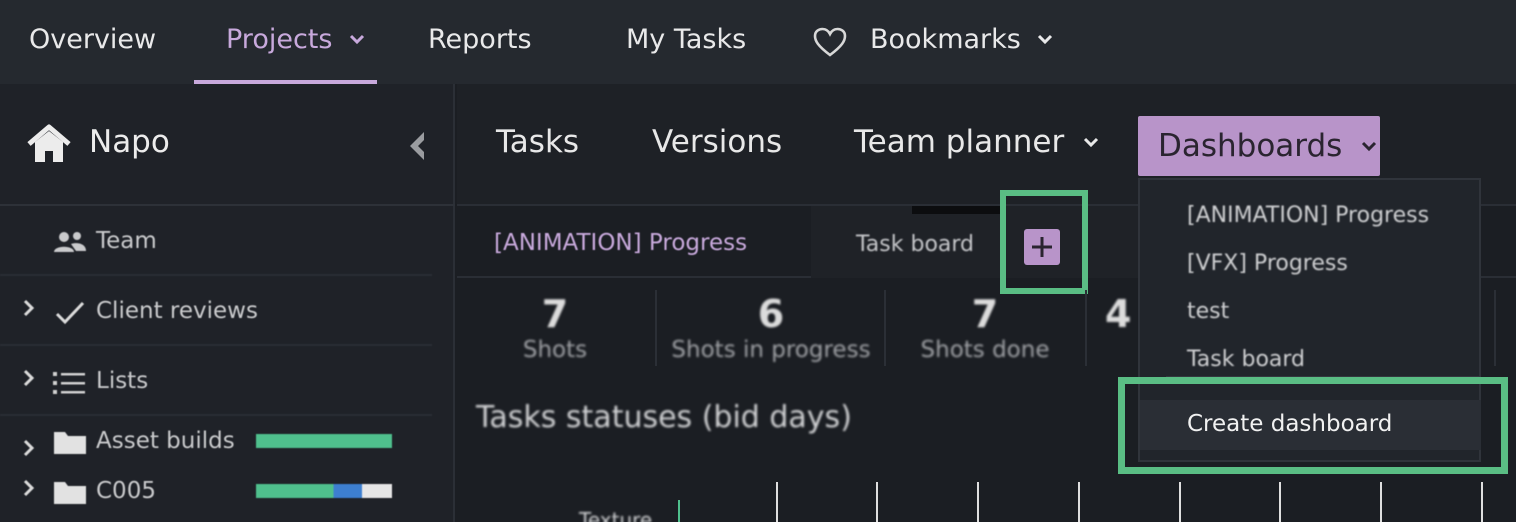 The image size is (1516, 522). What do you see at coordinates (1308, 215) in the screenshot?
I see `dropdown-item: [ANIMATION] Progress` at bounding box center [1308, 215].